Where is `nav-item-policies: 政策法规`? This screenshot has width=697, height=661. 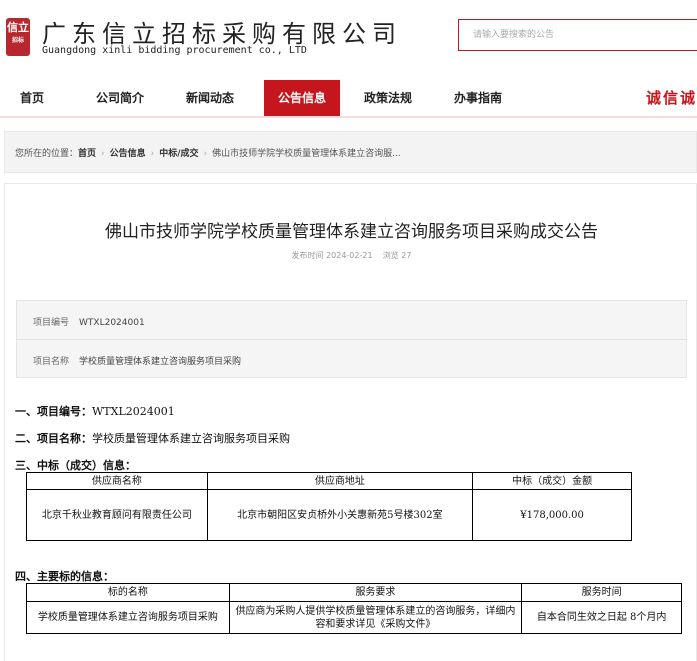
nav-item-policies: 政策法规 is located at coordinates (388, 98).